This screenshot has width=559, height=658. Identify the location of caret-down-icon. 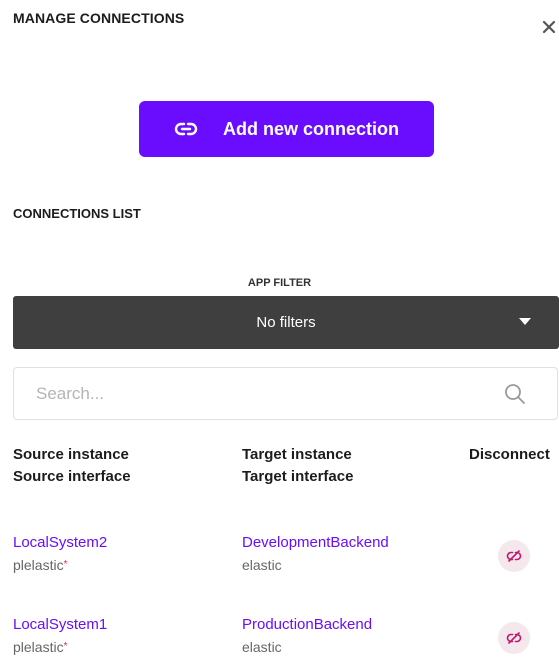
(525, 321).